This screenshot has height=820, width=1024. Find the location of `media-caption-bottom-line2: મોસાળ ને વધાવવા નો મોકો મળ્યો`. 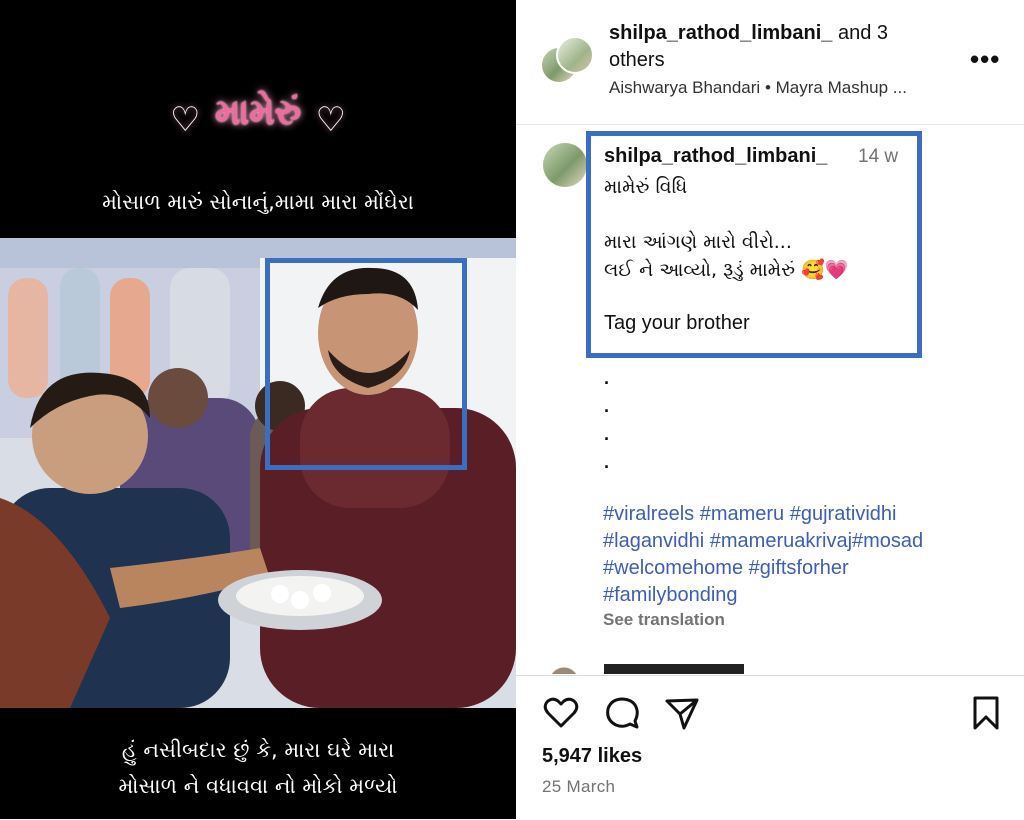

media-caption-bottom-line2: મોસાળ ને વધાવવા નો મોકો મળ્યો is located at coordinates (258, 786).